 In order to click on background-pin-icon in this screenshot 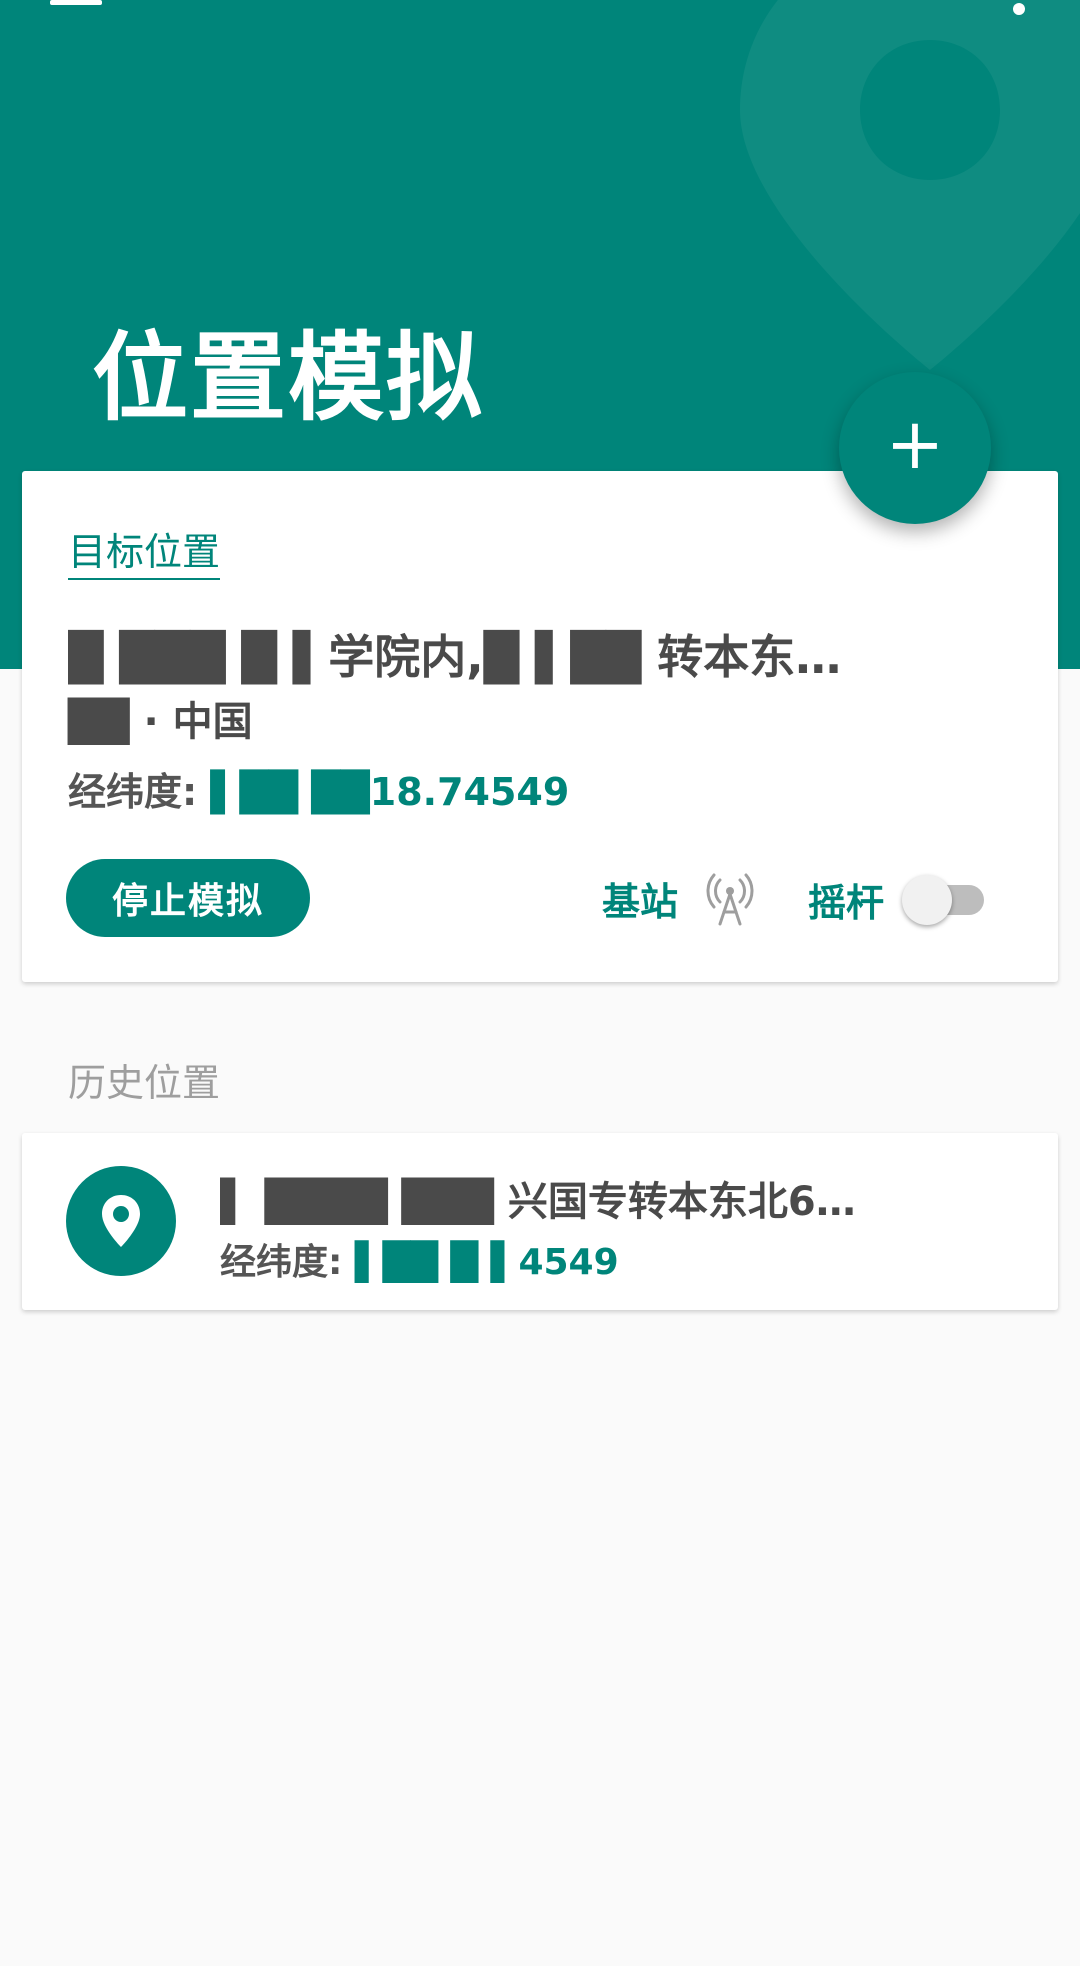, I will do `click(910, 185)`.